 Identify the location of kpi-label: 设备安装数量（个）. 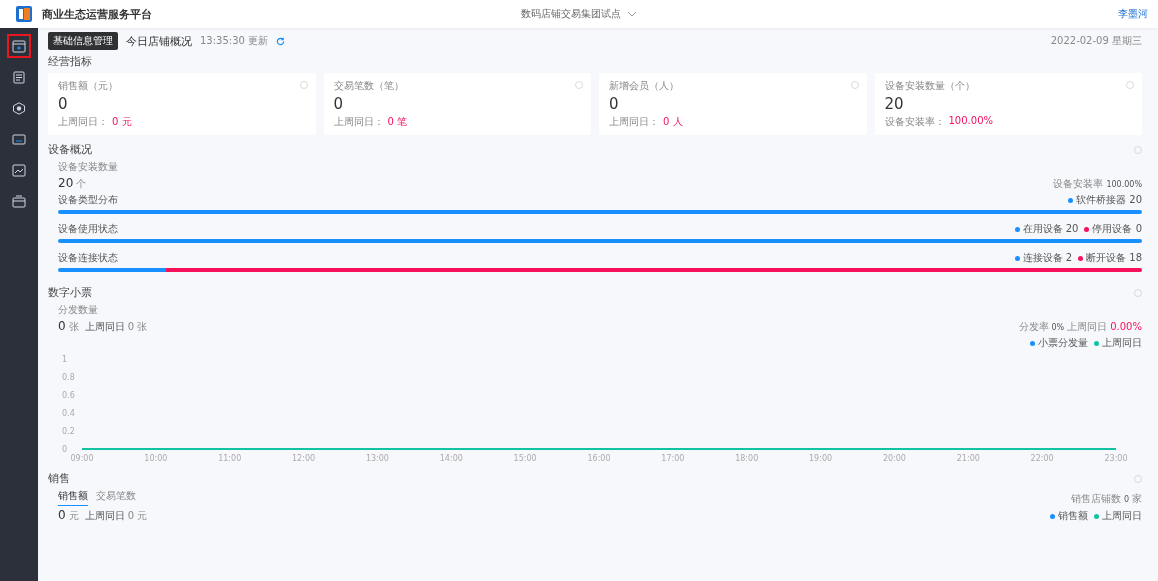
(929, 86).